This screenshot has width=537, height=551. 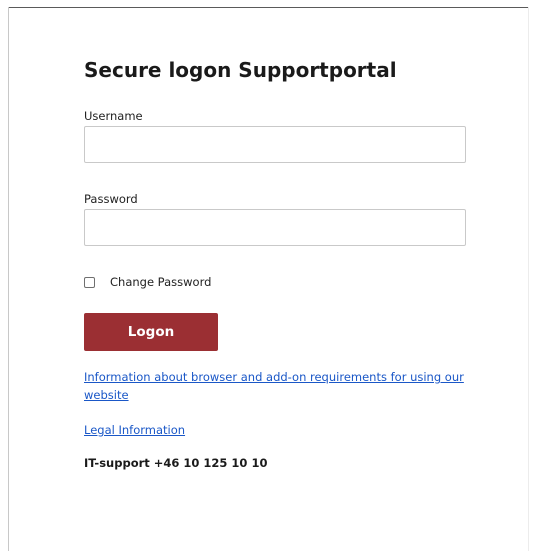 What do you see at coordinates (240, 70) in the screenshot?
I see `page-title: Secure logon Supportportal` at bounding box center [240, 70].